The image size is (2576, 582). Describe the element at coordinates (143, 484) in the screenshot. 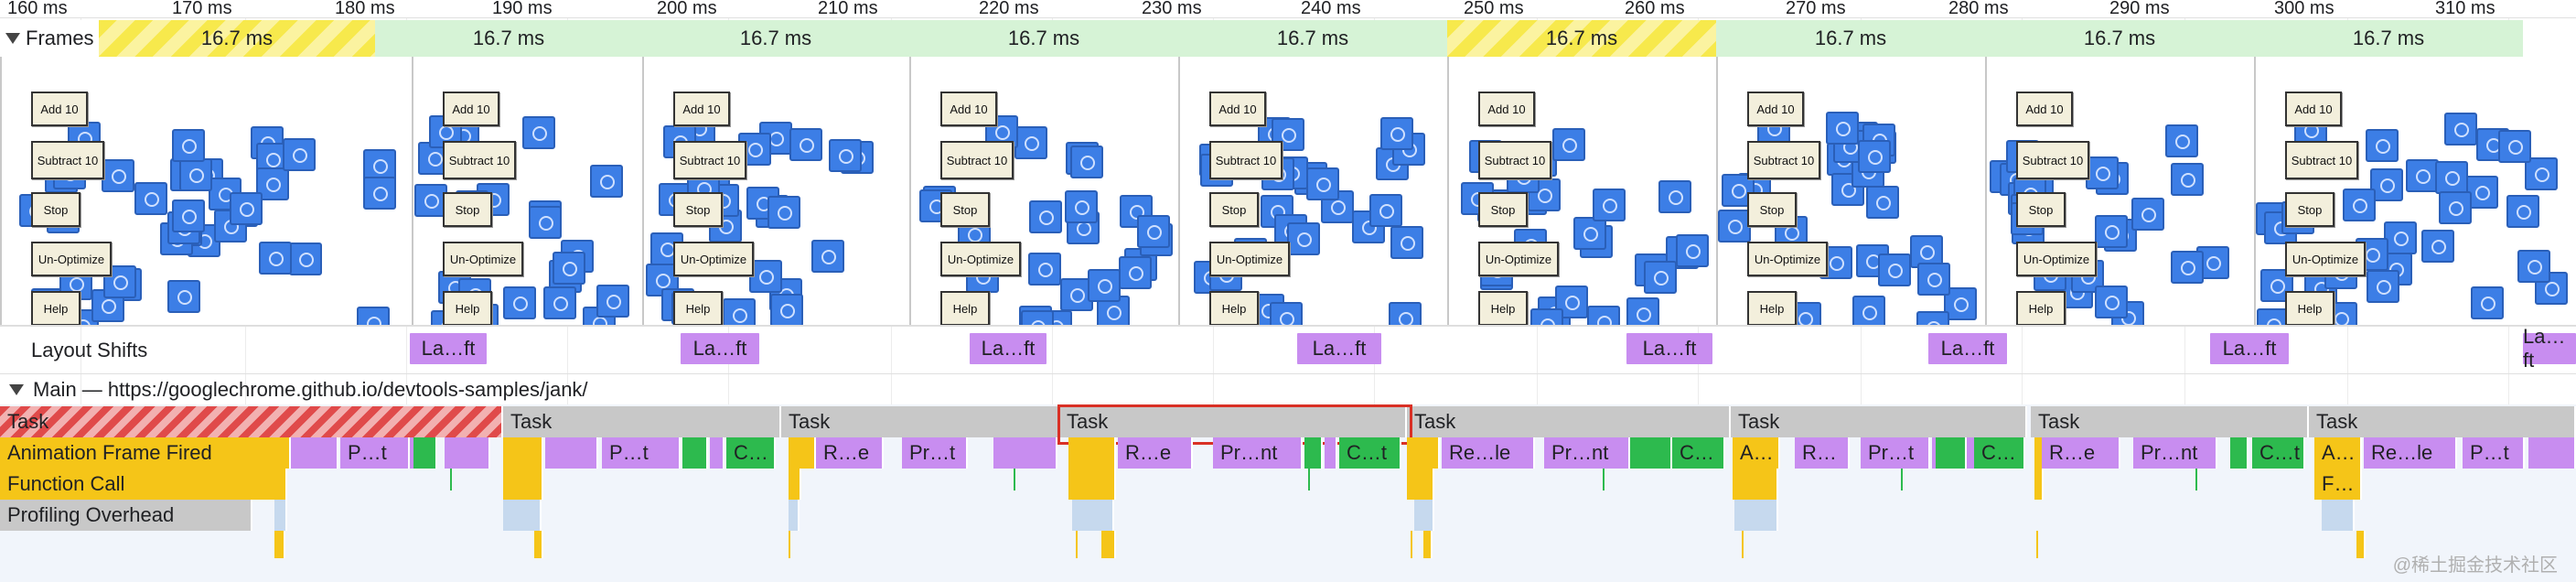

I see `function-call-event: Function Call` at that location.